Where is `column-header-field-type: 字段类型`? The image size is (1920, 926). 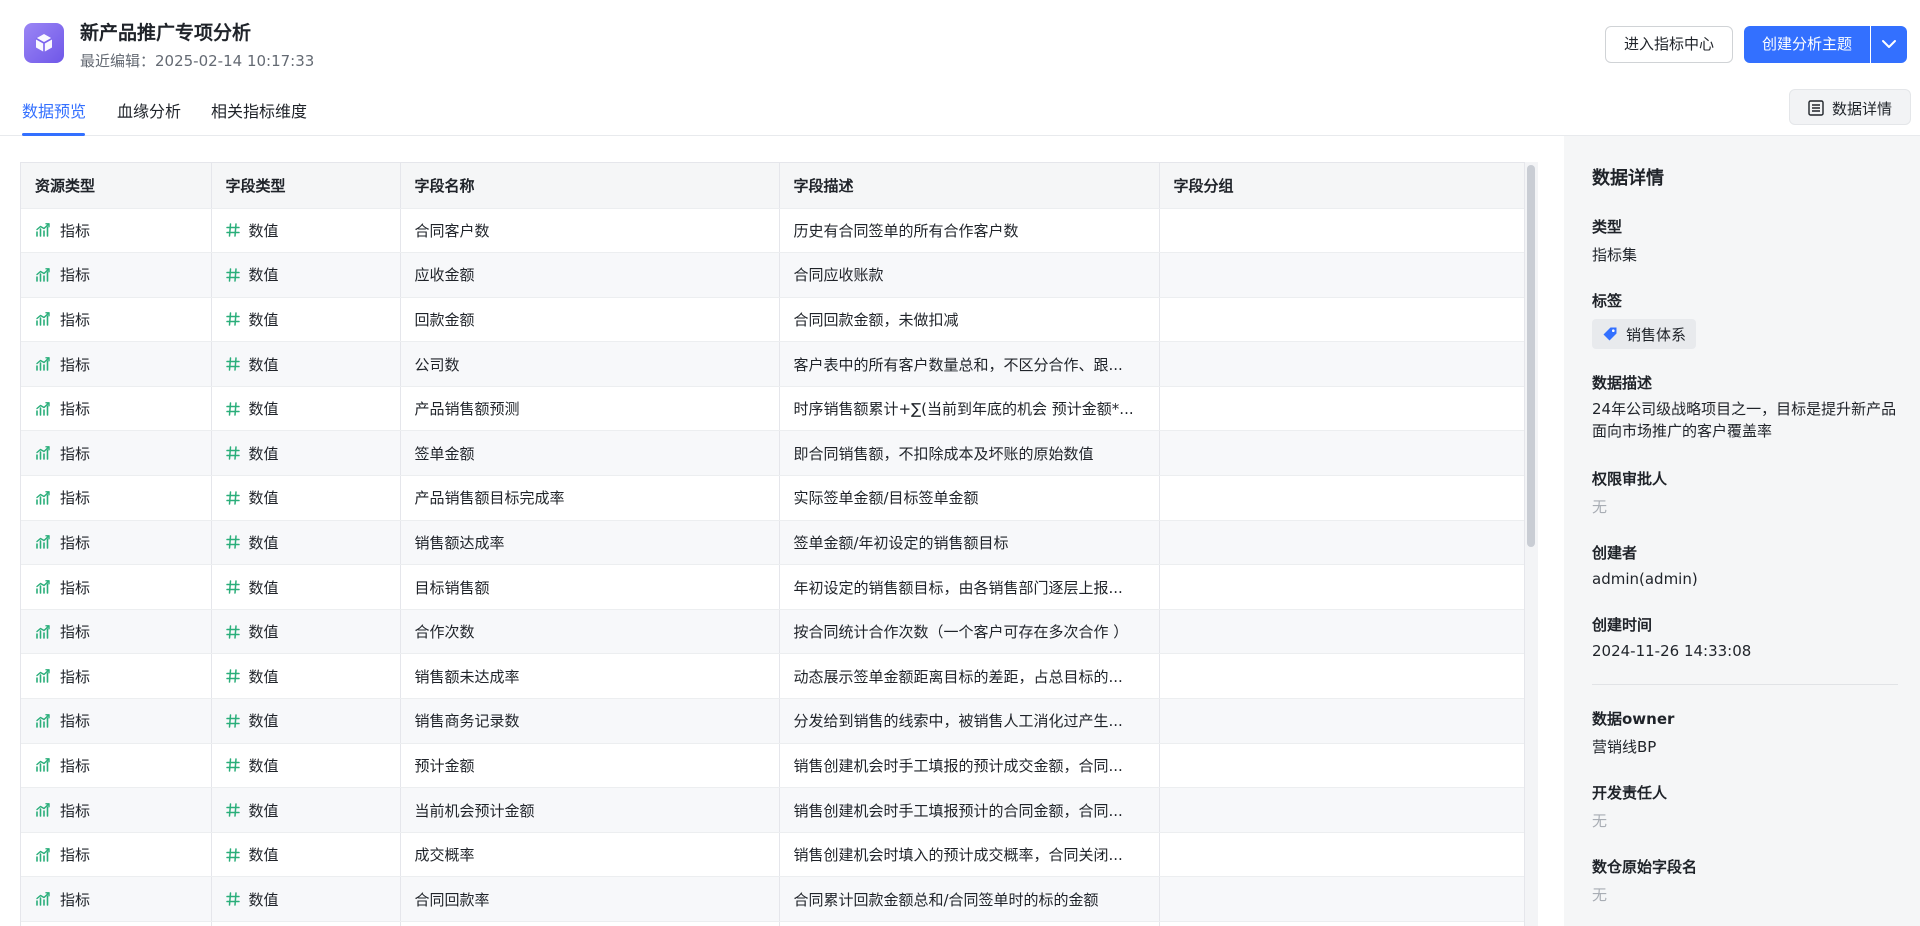
column-header-field-type: 字段类型 is located at coordinates (306, 186).